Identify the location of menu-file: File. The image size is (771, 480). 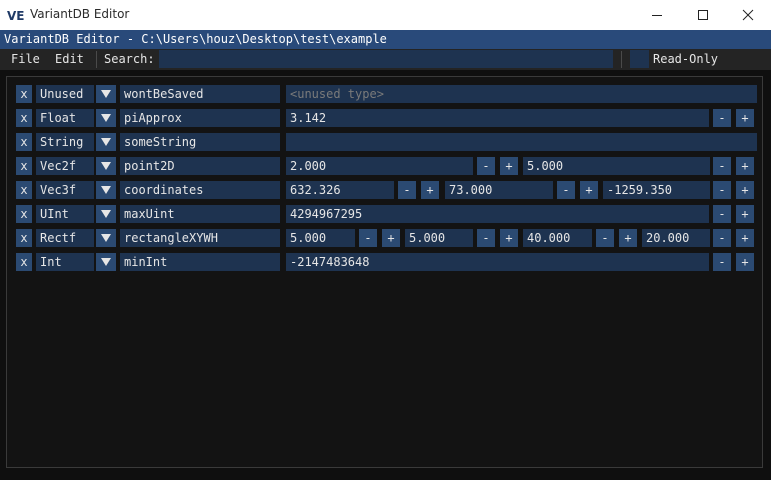
(25, 59).